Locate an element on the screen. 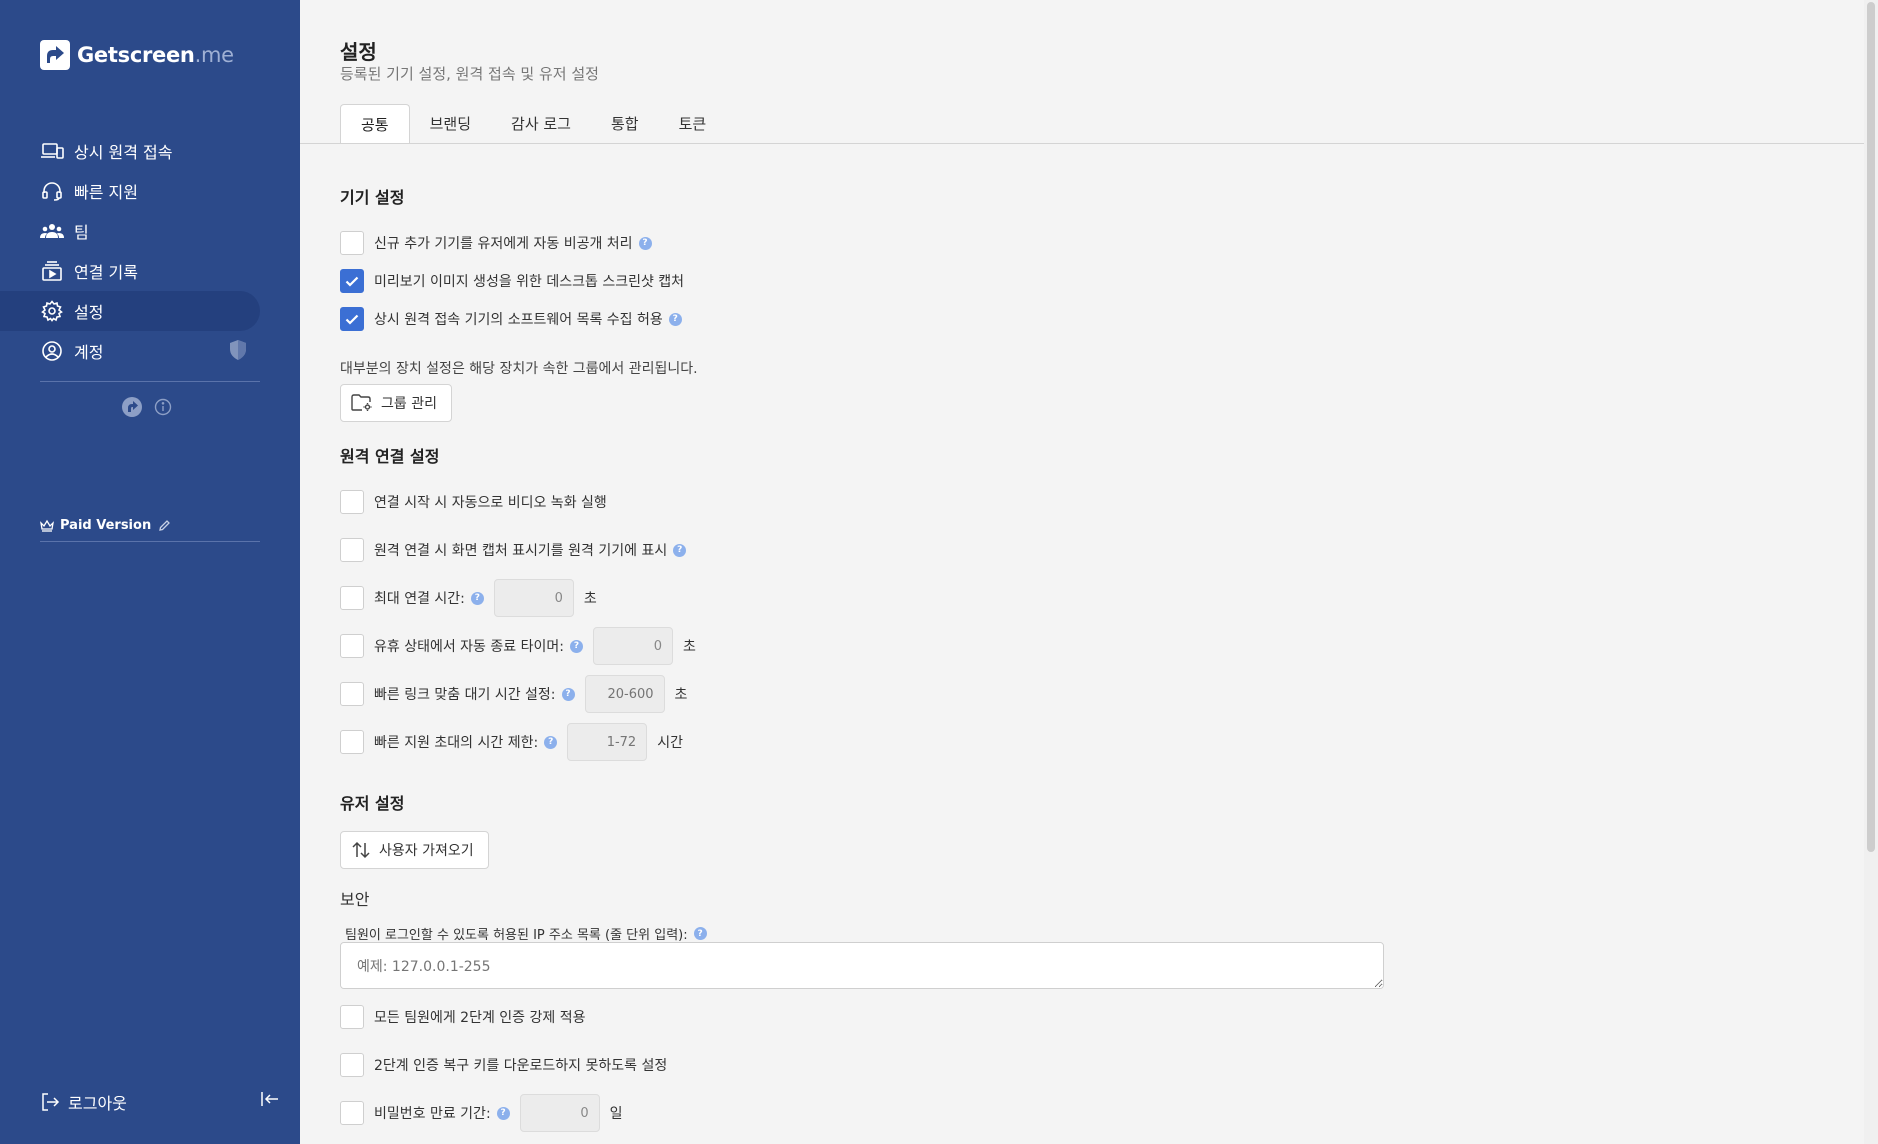  invite-time-limit-input is located at coordinates (607, 742).